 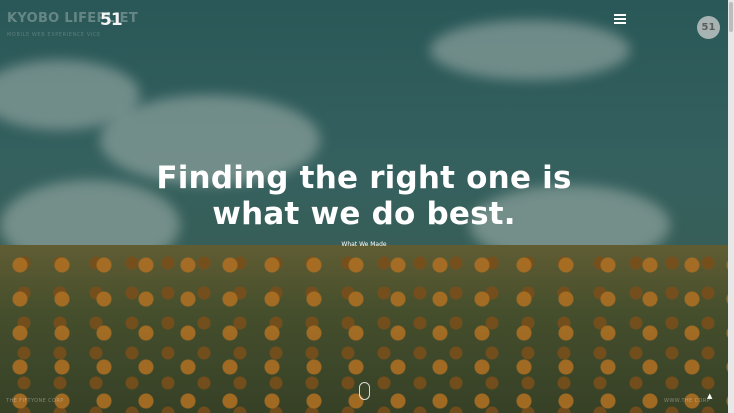 What do you see at coordinates (54, 35) in the screenshot?
I see `brand-tagline: MOBILE WEB EXPERIENCE VICE` at bounding box center [54, 35].